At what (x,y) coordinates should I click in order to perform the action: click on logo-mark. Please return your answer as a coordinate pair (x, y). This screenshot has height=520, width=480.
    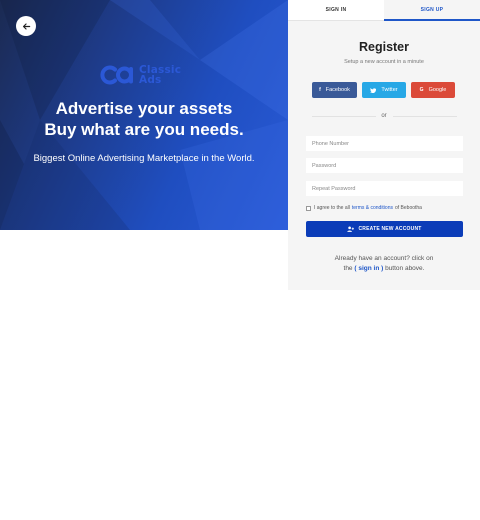
    Looking at the image, I should click on (116, 75).